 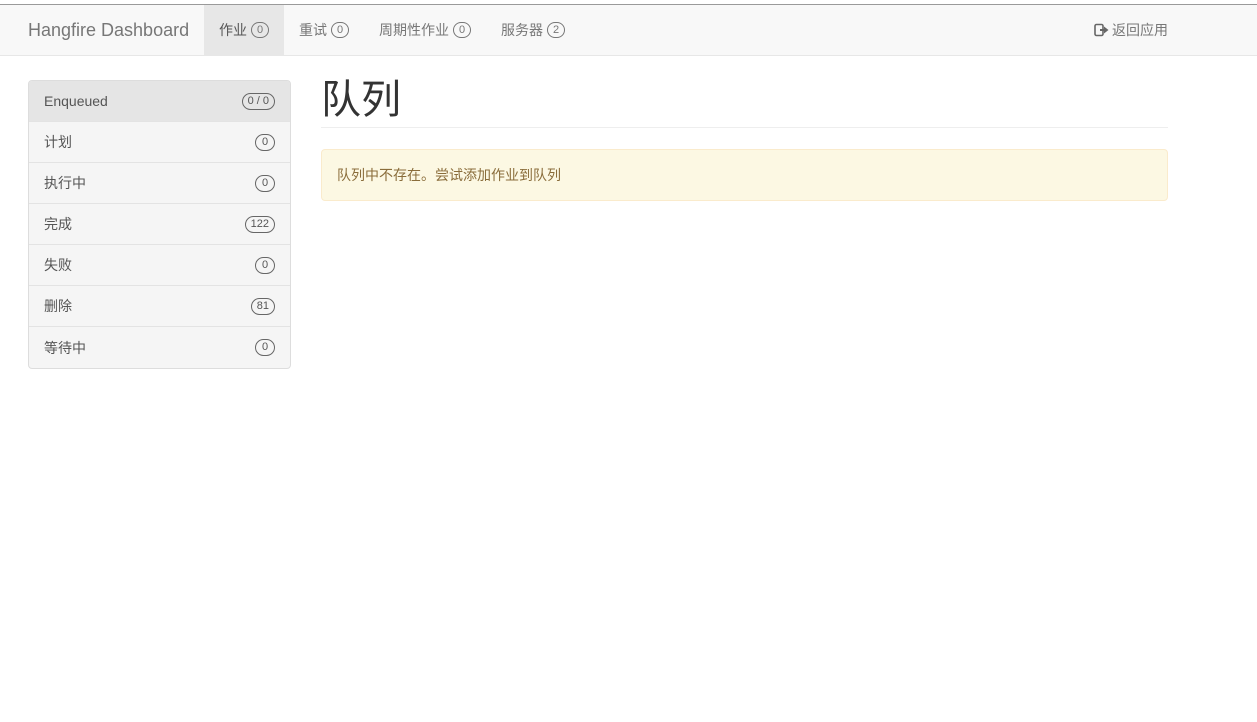 What do you see at coordinates (1140, 30) in the screenshot?
I see `return-to-app-label: 返回应用` at bounding box center [1140, 30].